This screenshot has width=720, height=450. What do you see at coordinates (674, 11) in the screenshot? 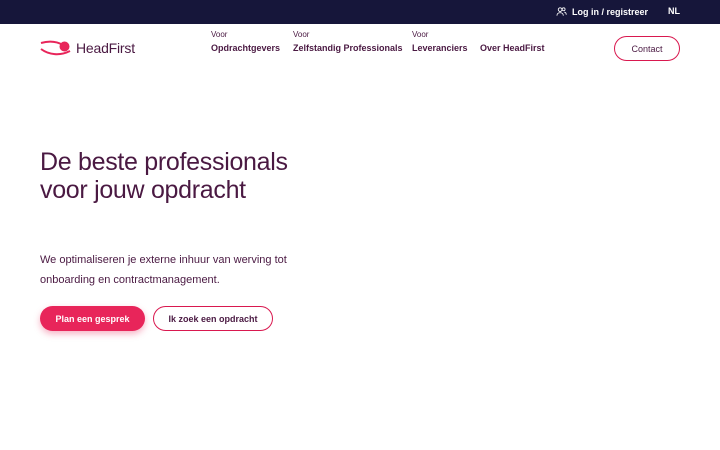
I see `language-switch: NL` at bounding box center [674, 11].